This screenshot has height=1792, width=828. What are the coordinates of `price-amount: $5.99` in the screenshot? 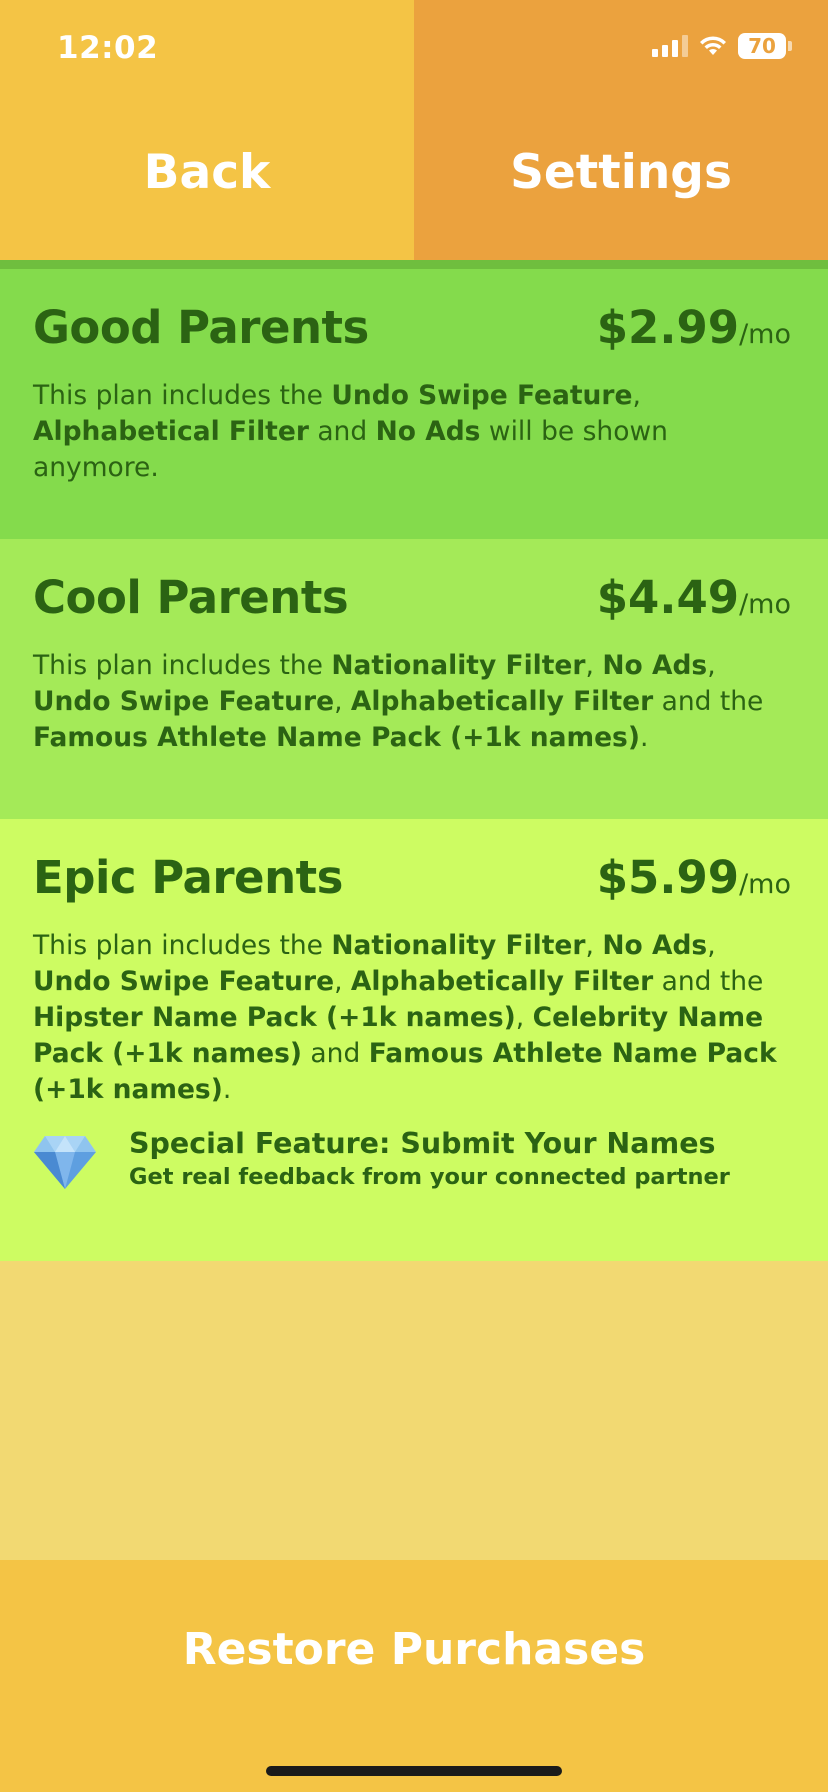 It's located at (668, 877).